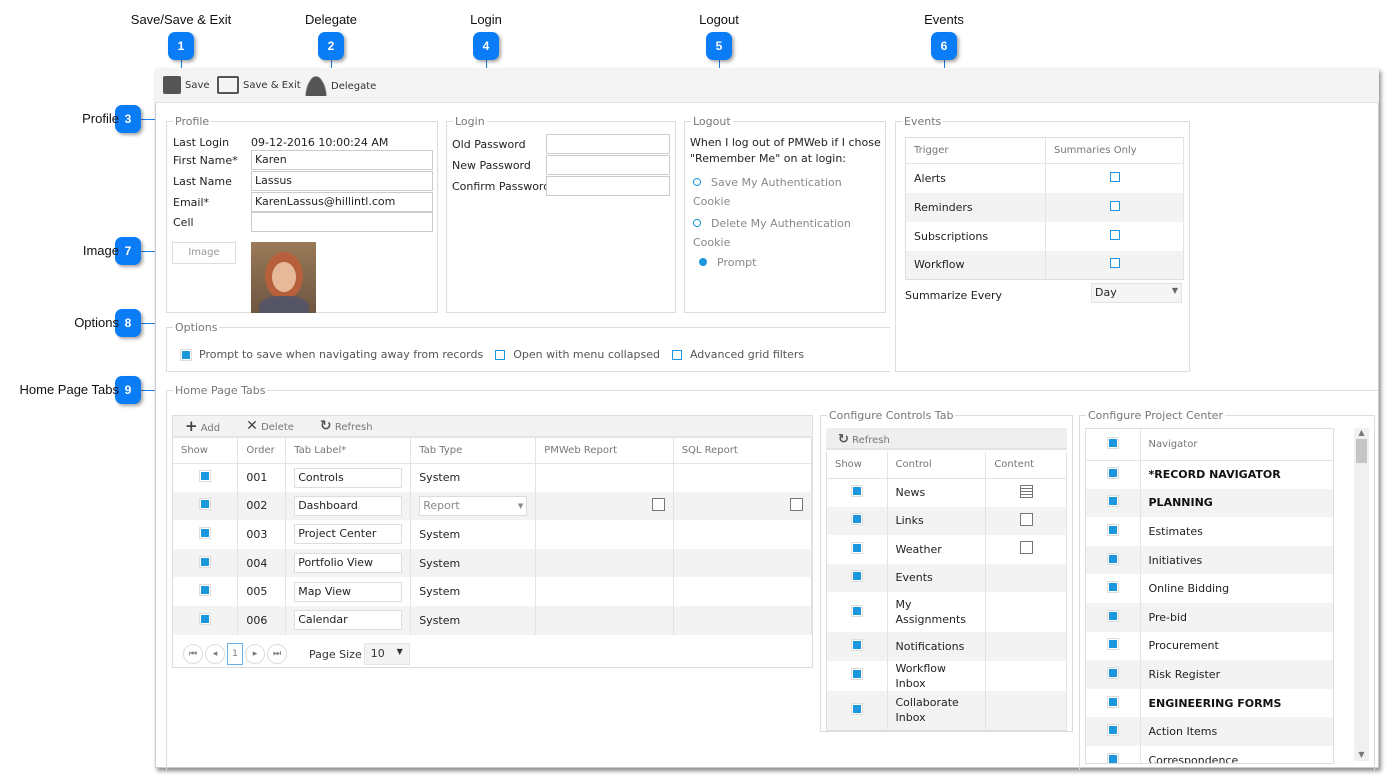 The height and width of the screenshot is (777, 1385). Describe the element at coordinates (270, 426) in the screenshot. I see `delete-button: ✕ Delete` at that location.